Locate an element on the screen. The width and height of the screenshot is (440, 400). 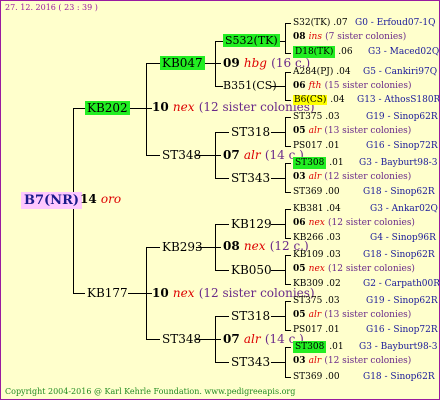
g4-row: S32(TK) .07 is located at coordinates (320, 23).